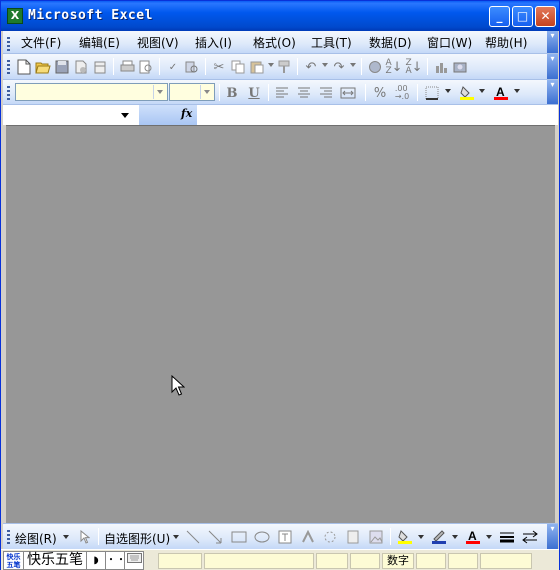 This screenshot has width=560, height=570. I want to click on wordart-icon, so click(308, 537).